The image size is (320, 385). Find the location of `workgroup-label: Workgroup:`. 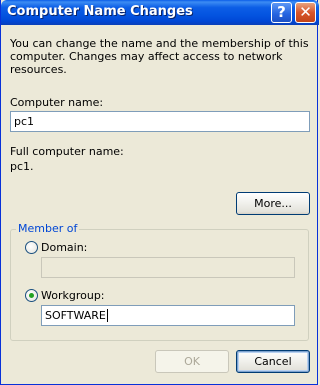

workgroup-label: Workgroup: is located at coordinates (73, 295).